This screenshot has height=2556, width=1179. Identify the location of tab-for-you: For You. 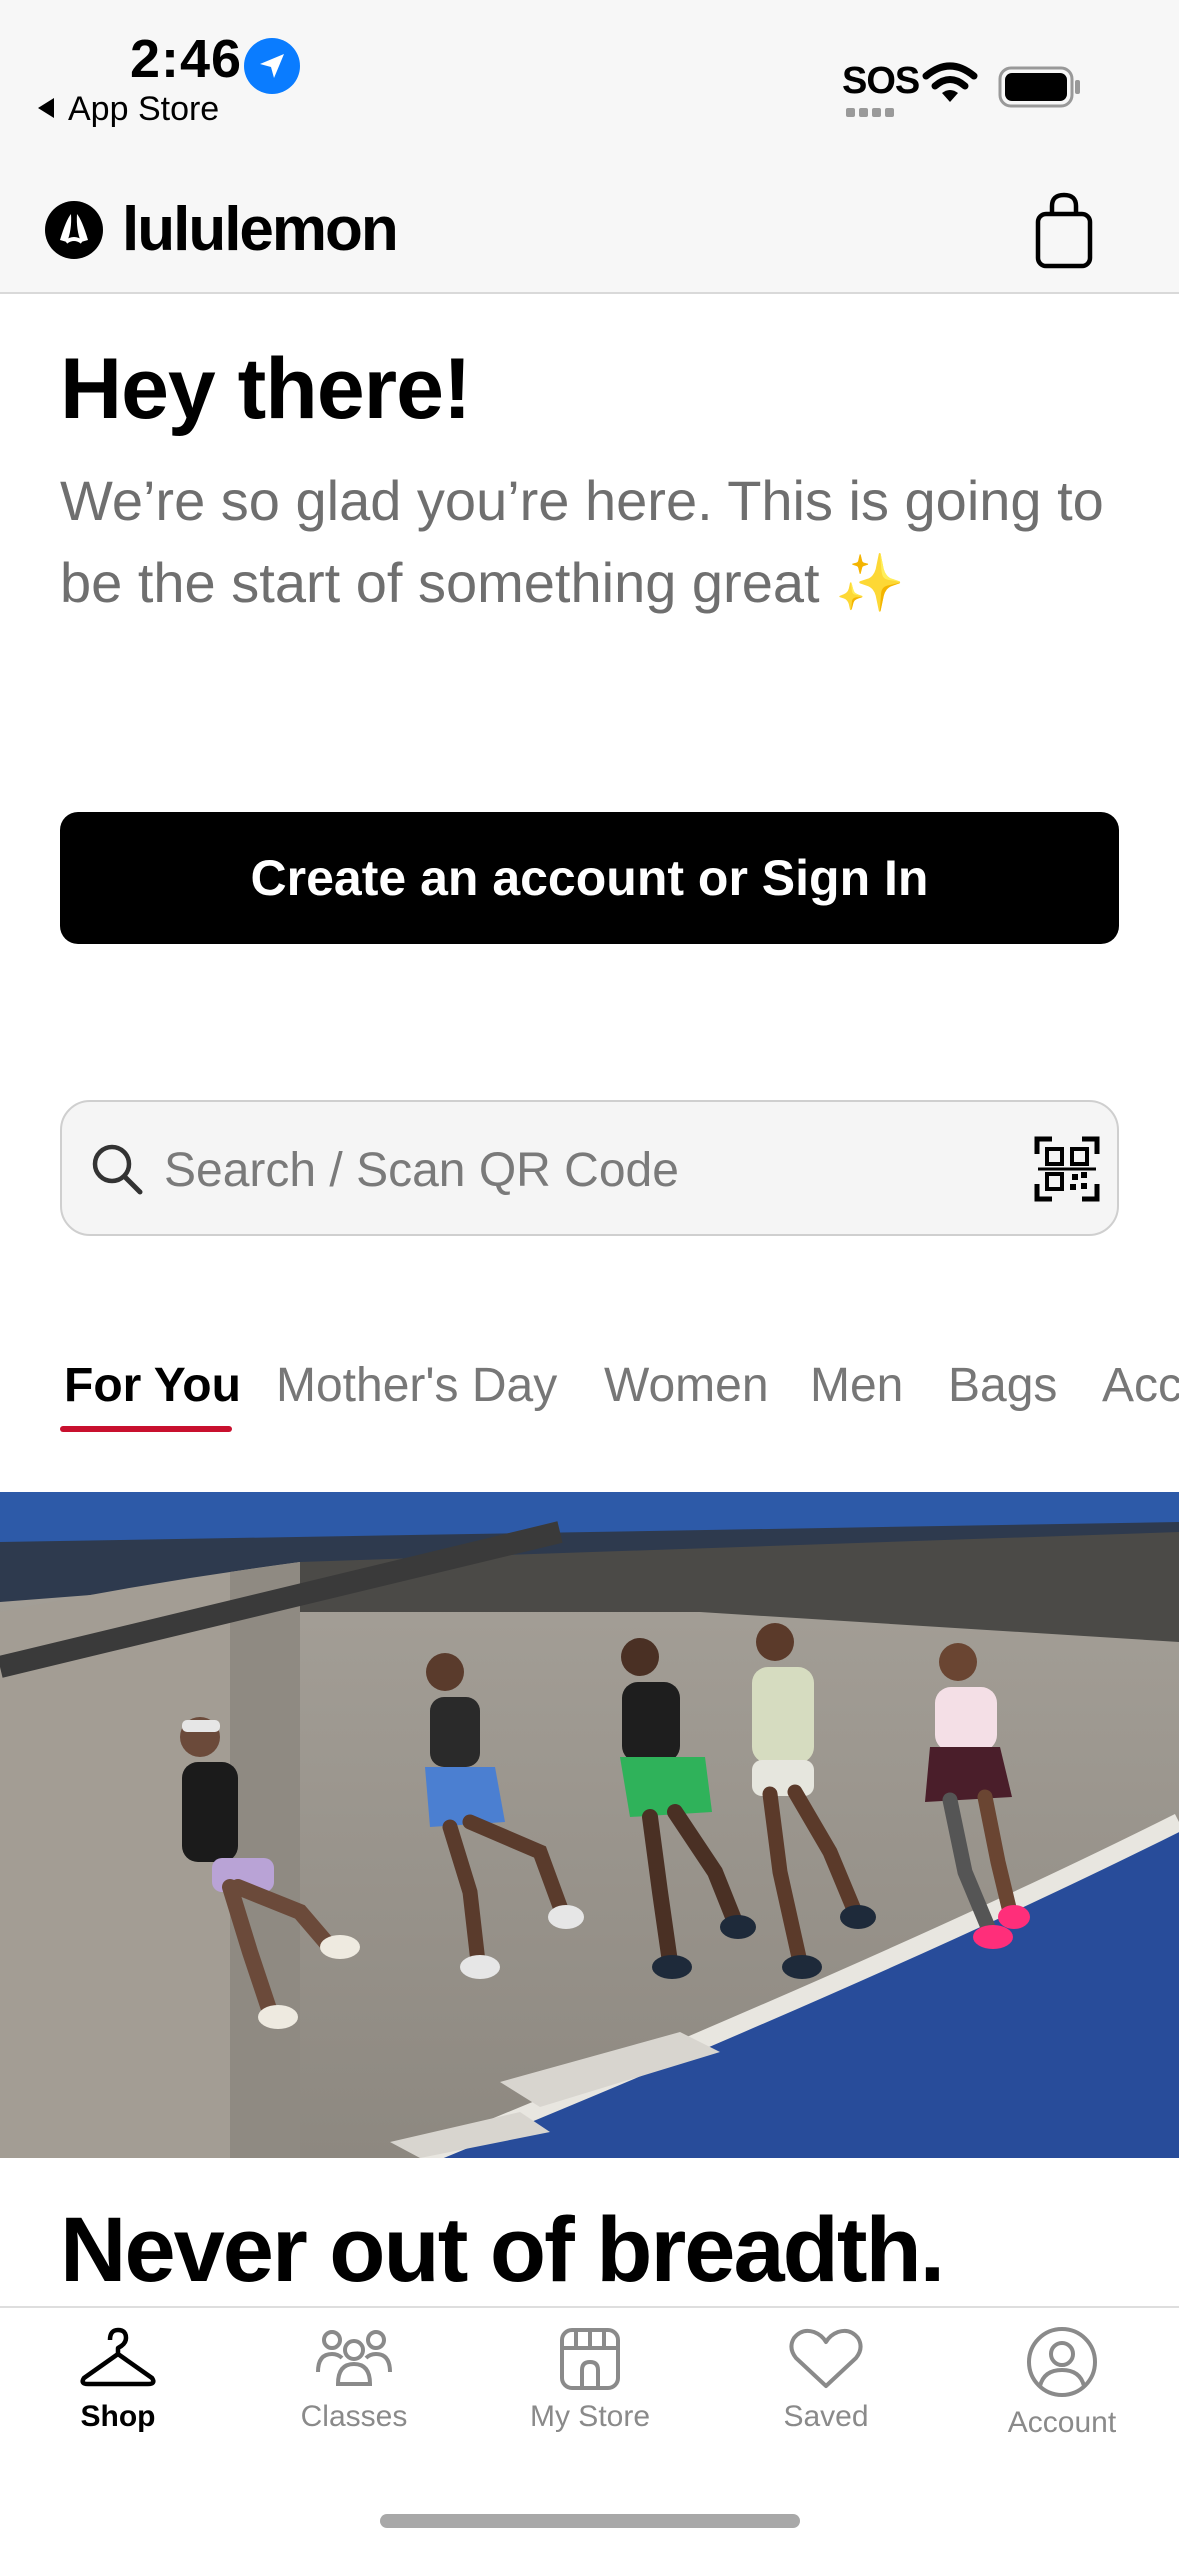
(152, 1385).